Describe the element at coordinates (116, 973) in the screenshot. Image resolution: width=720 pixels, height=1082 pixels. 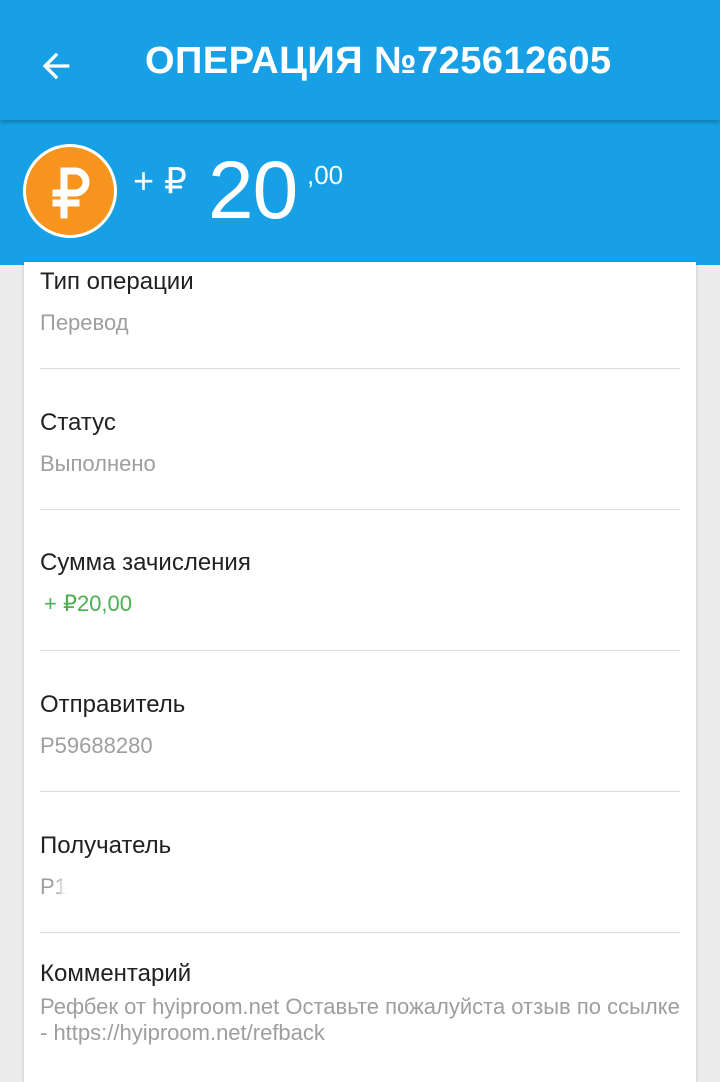
I see `comment-label: Комментарий` at that location.